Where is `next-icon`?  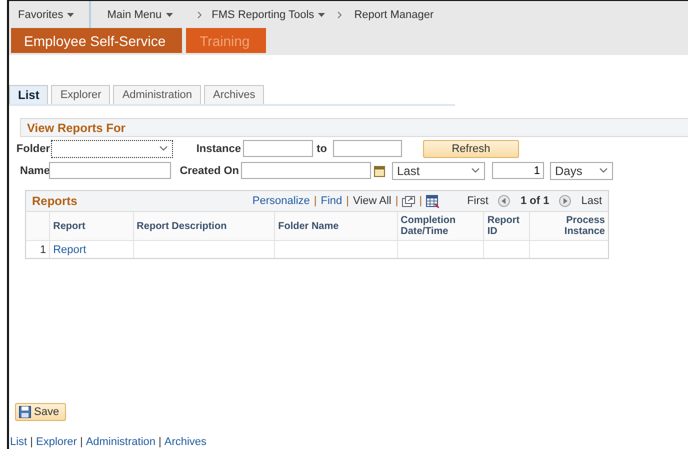
next-icon is located at coordinates (565, 201).